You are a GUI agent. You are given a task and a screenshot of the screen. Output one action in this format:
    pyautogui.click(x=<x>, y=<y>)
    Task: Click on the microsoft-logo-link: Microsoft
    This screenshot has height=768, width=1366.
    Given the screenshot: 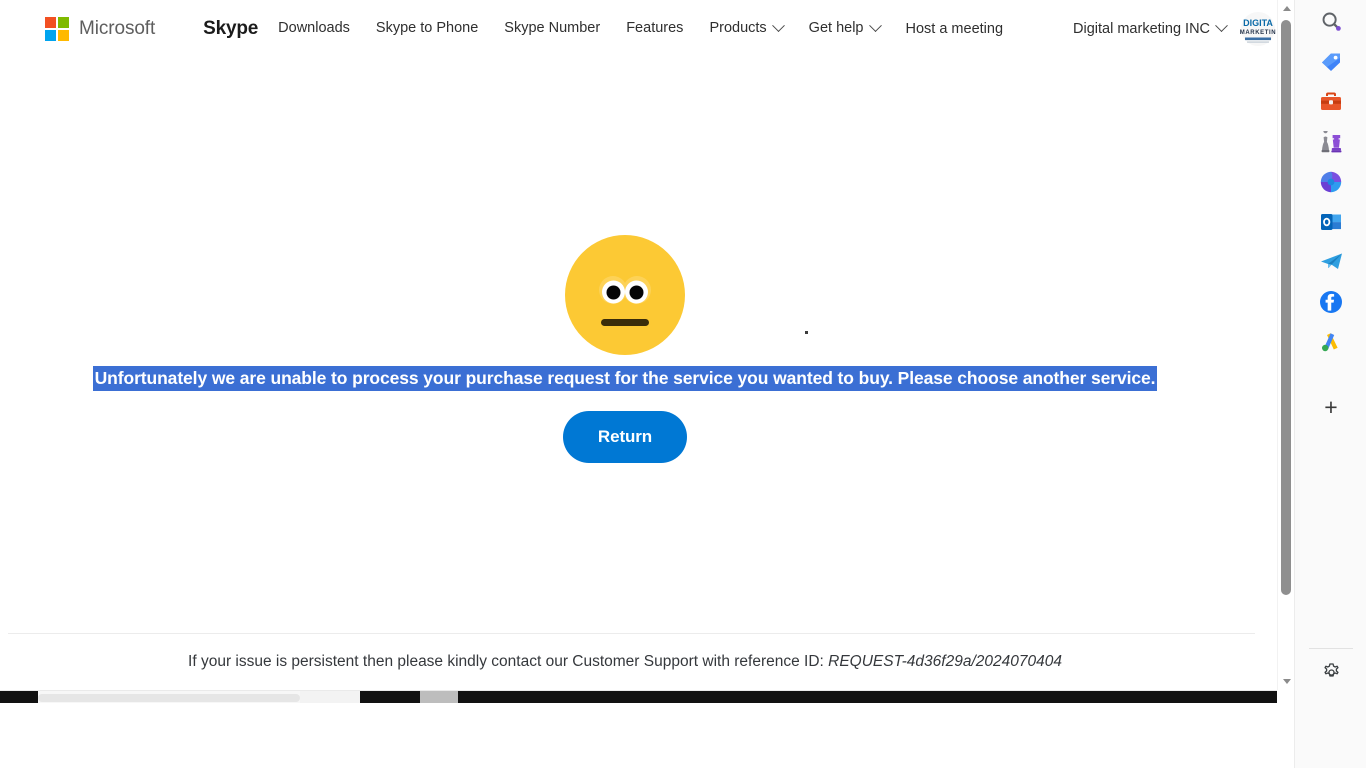 What is the action you would take?
    pyautogui.click(x=100, y=28)
    